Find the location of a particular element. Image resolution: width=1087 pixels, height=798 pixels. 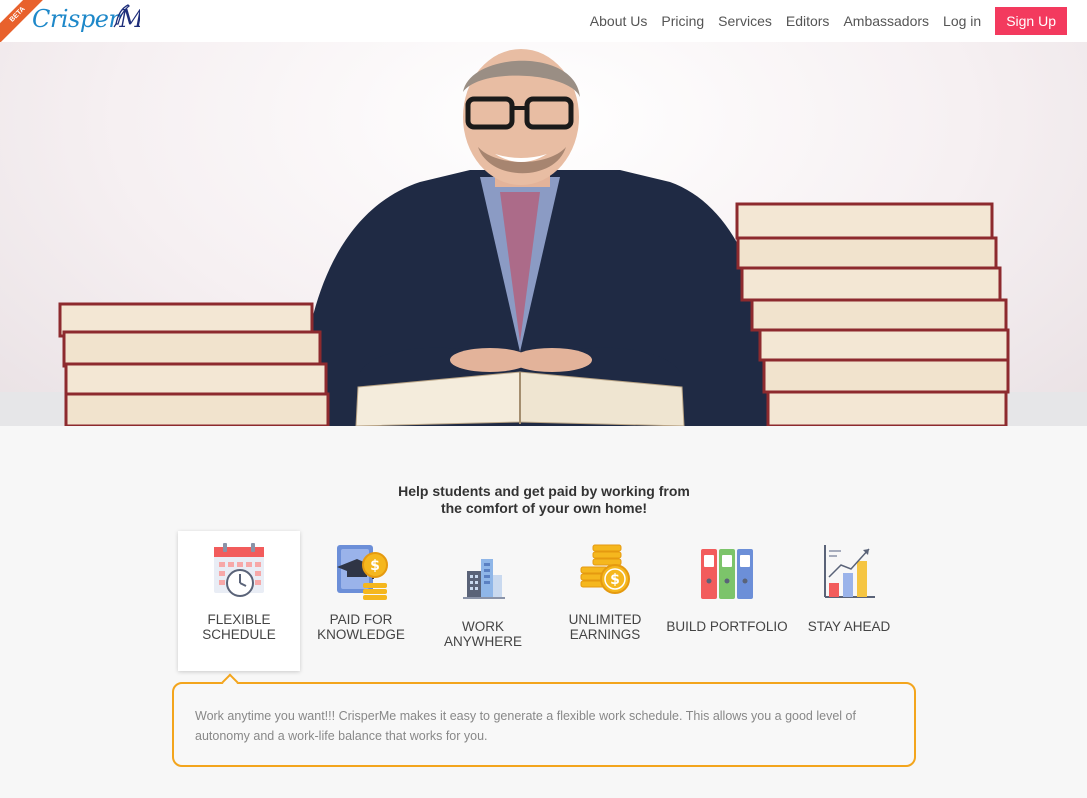

graduation-cap-coin-icon: $ is located at coordinates (362, 572).